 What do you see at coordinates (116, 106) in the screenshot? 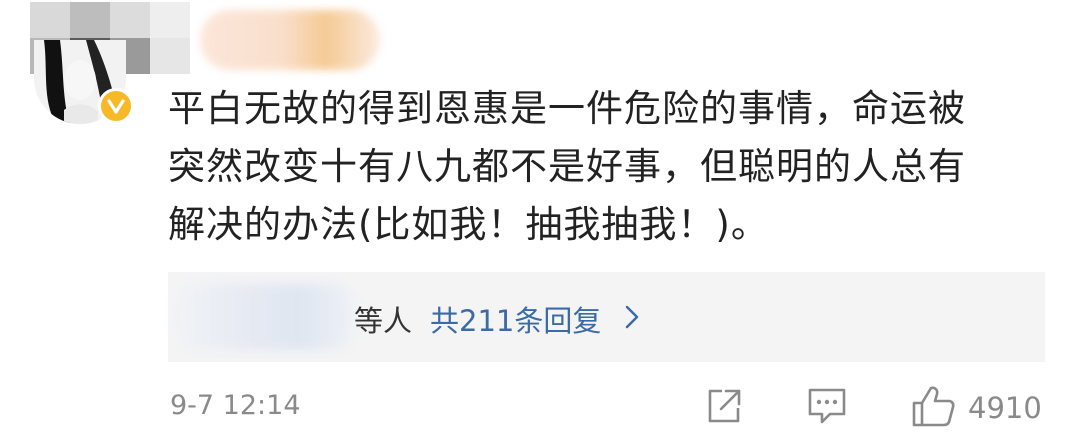
I see `verified-badge-icon` at bounding box center [116, 106].